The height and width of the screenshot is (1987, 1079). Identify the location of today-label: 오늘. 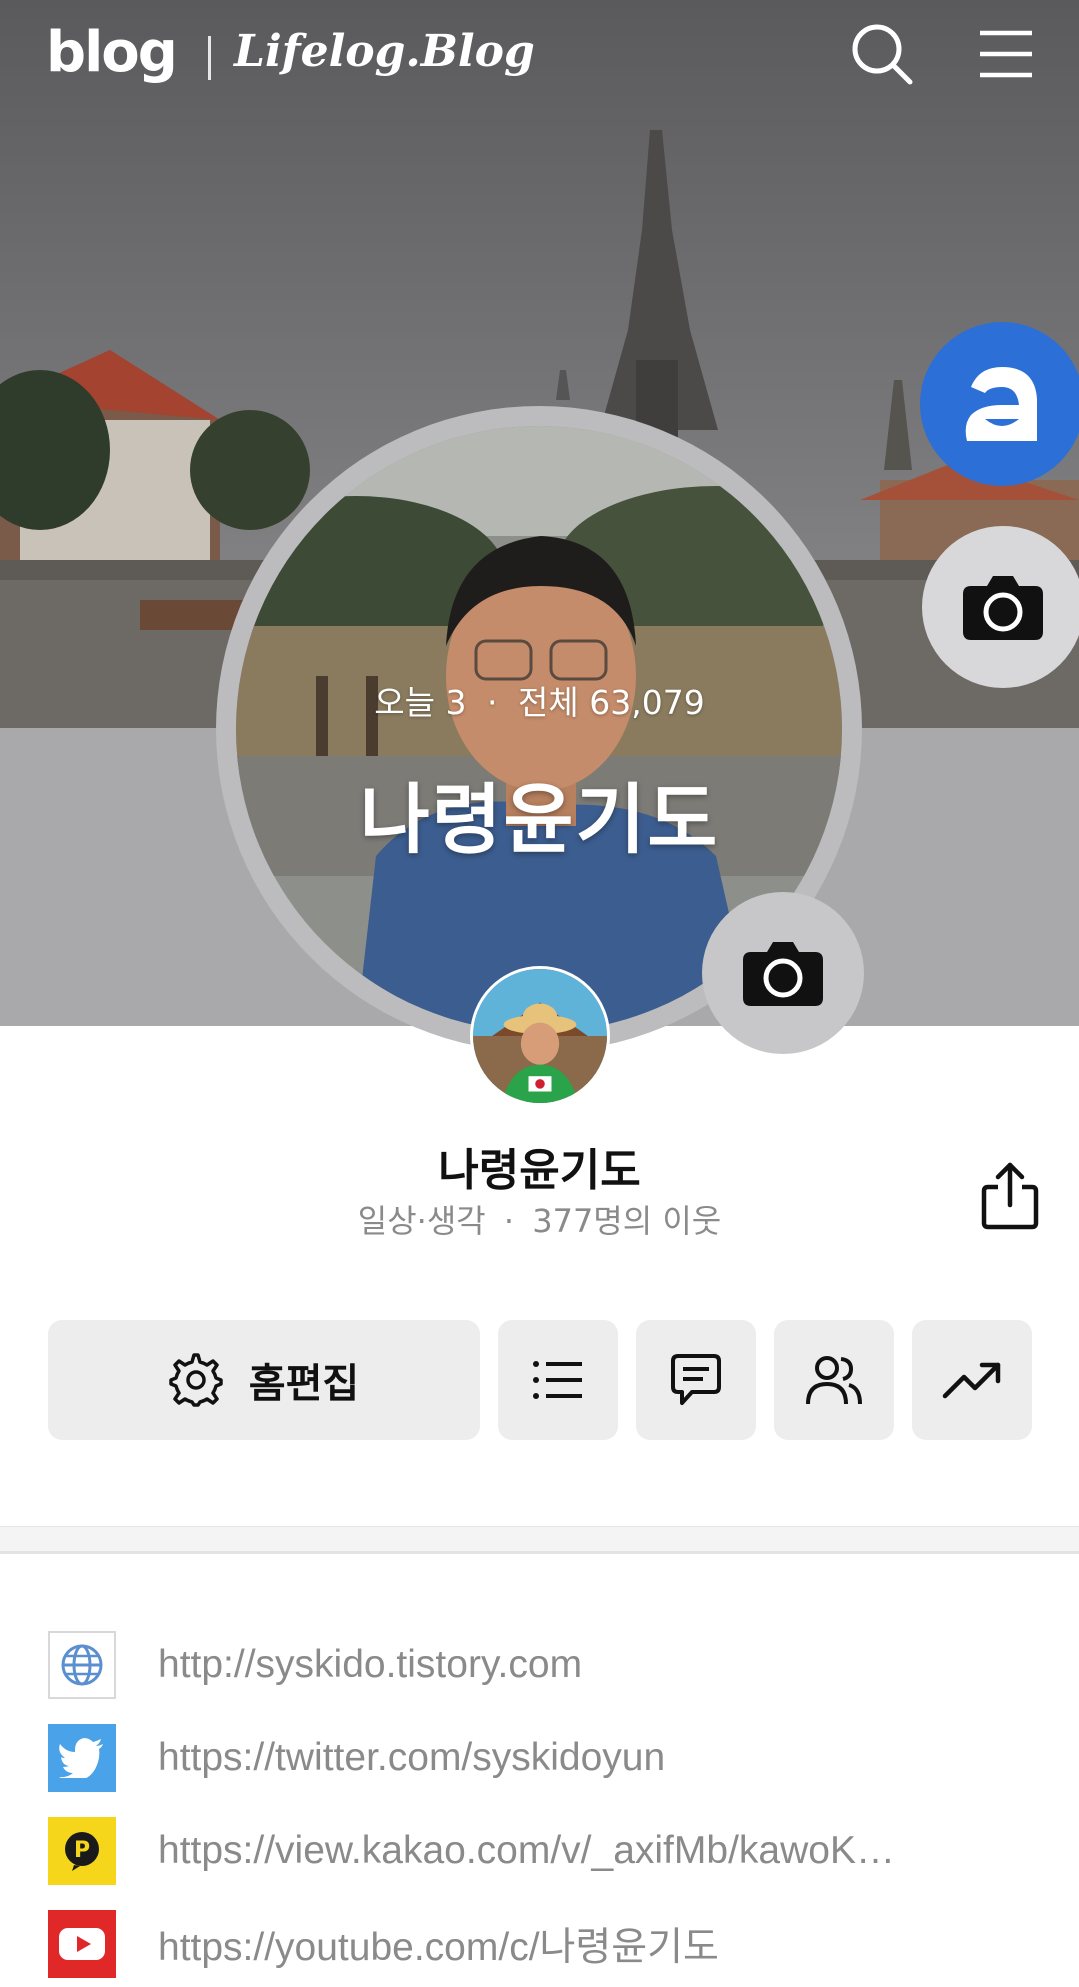
(405, 702).